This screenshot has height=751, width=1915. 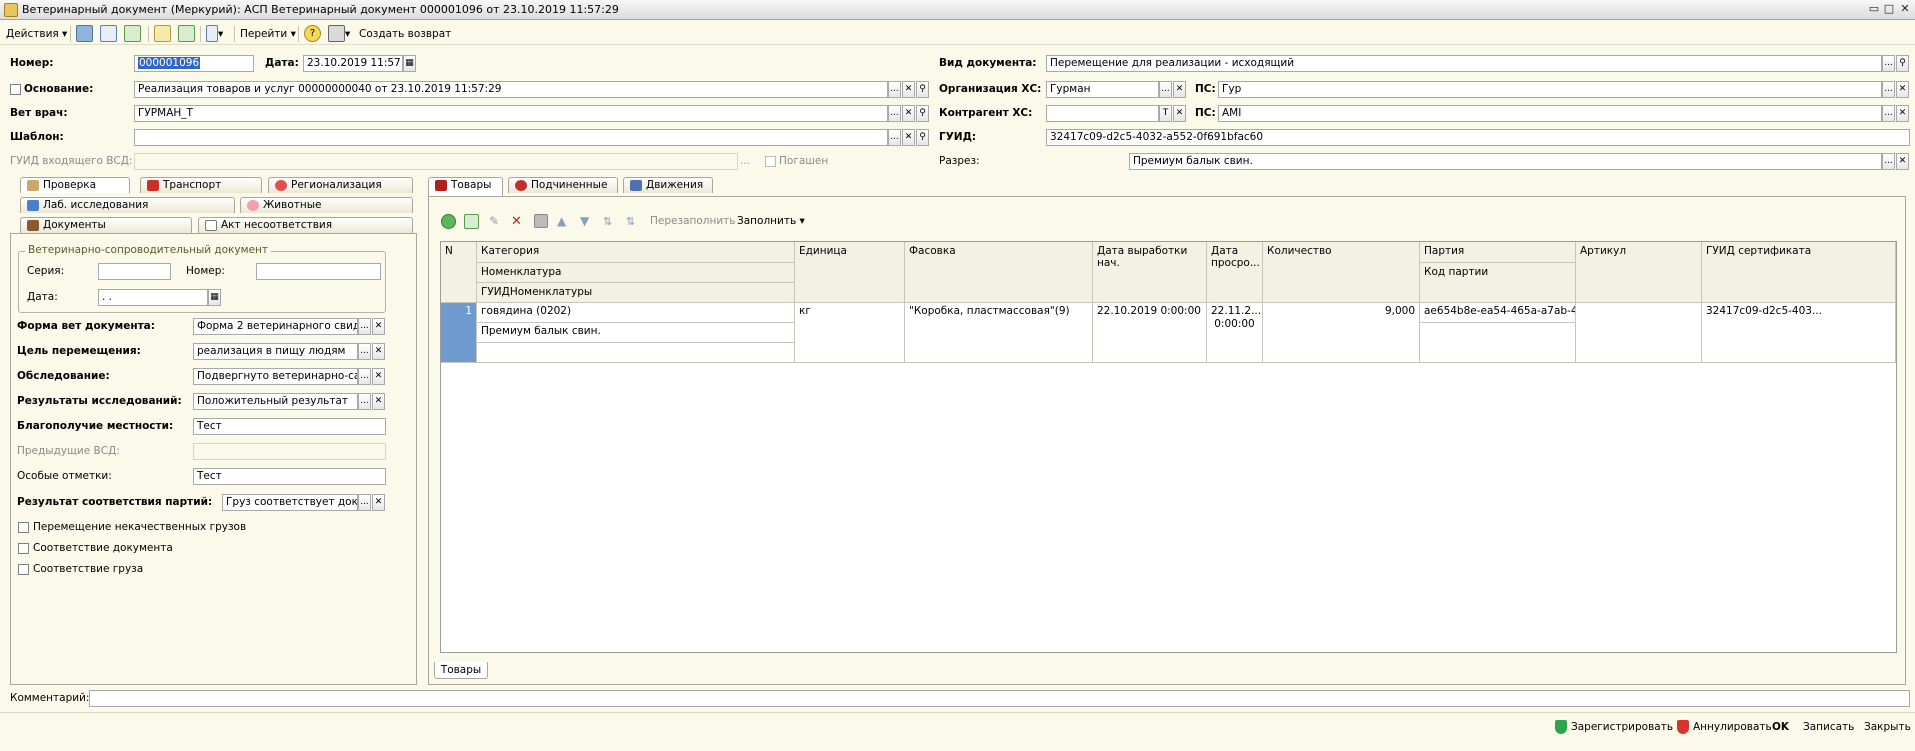 What do you see at coordinates (275, 376) in the screenshot?
I see `exam-field: Подвергнуто ветеринарно-сани` at bounding box center [275, 376].